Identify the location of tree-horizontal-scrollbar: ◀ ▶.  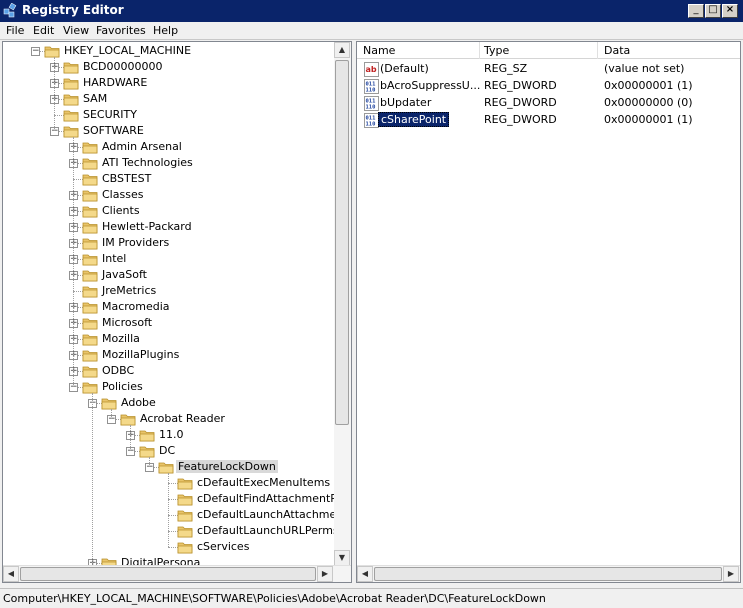
(177, 573).